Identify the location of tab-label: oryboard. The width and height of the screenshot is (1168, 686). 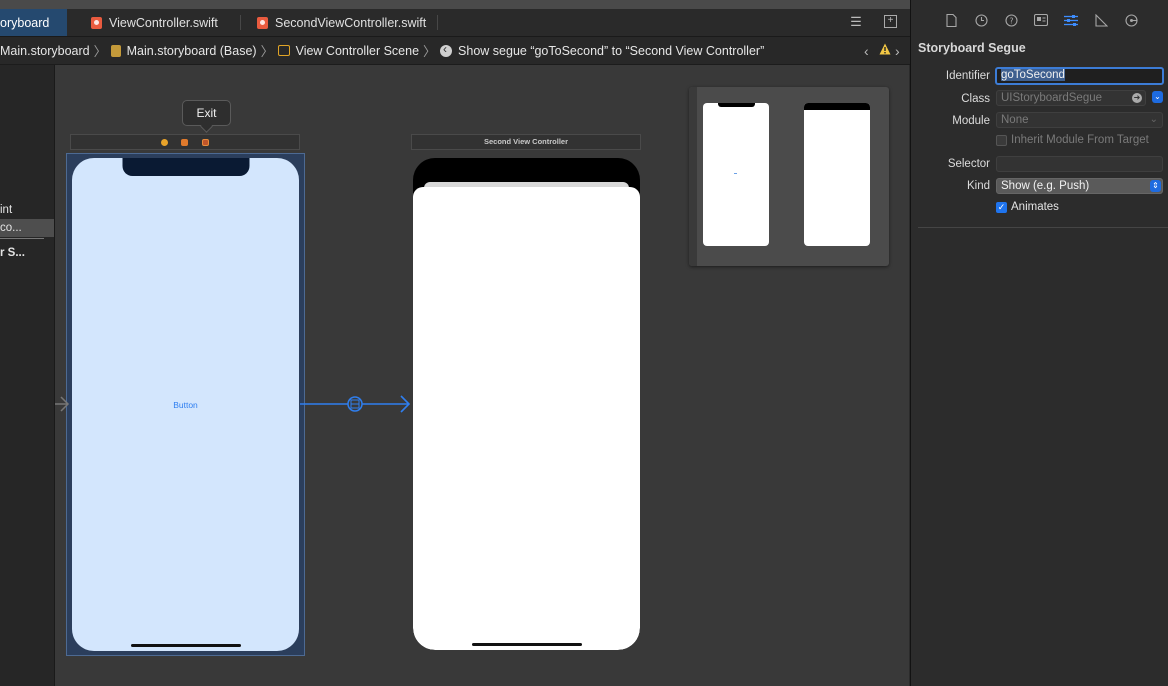
(25, 22).